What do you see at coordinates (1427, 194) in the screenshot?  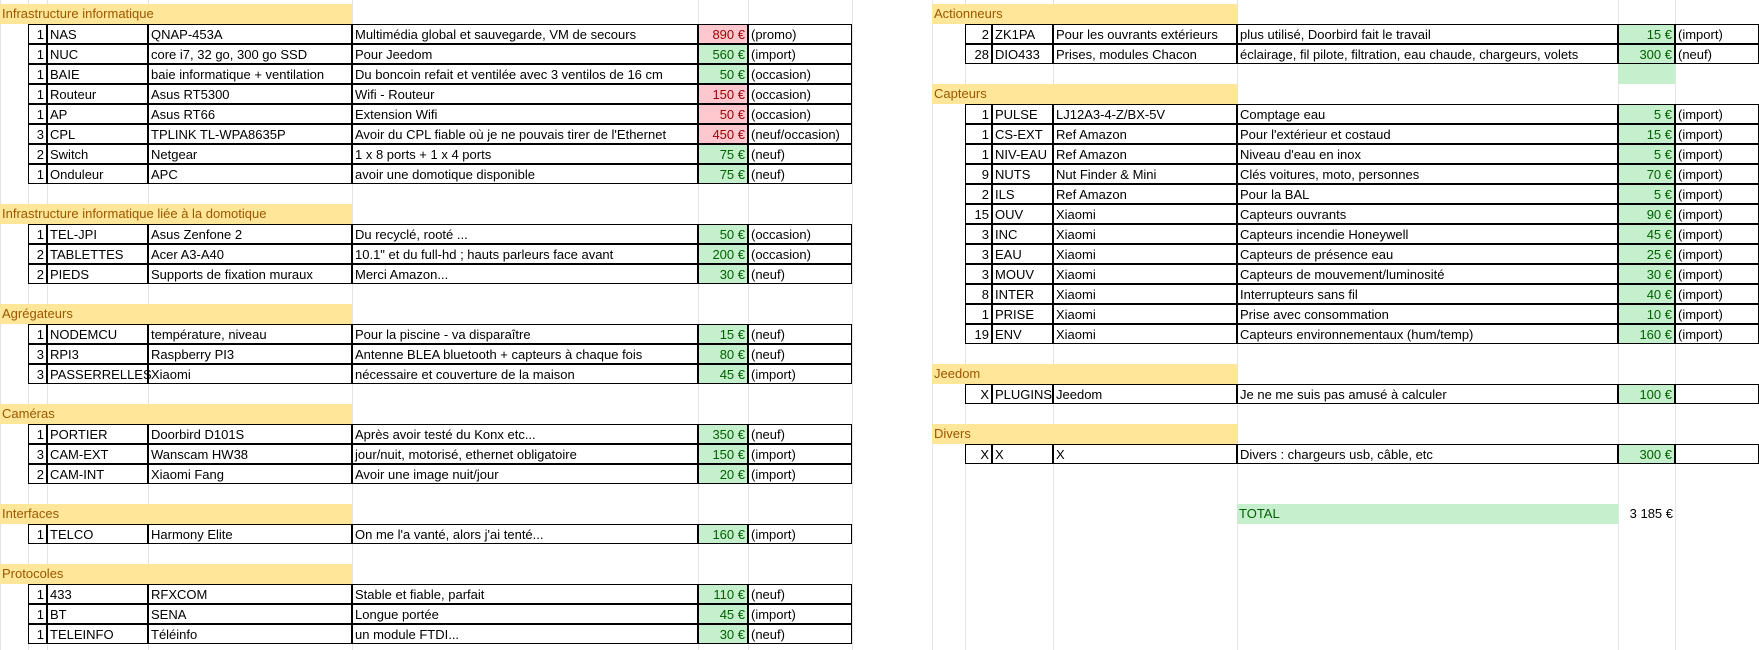 I see `desc-cell: Pour la BAL` at bounding box center [1427, 194].